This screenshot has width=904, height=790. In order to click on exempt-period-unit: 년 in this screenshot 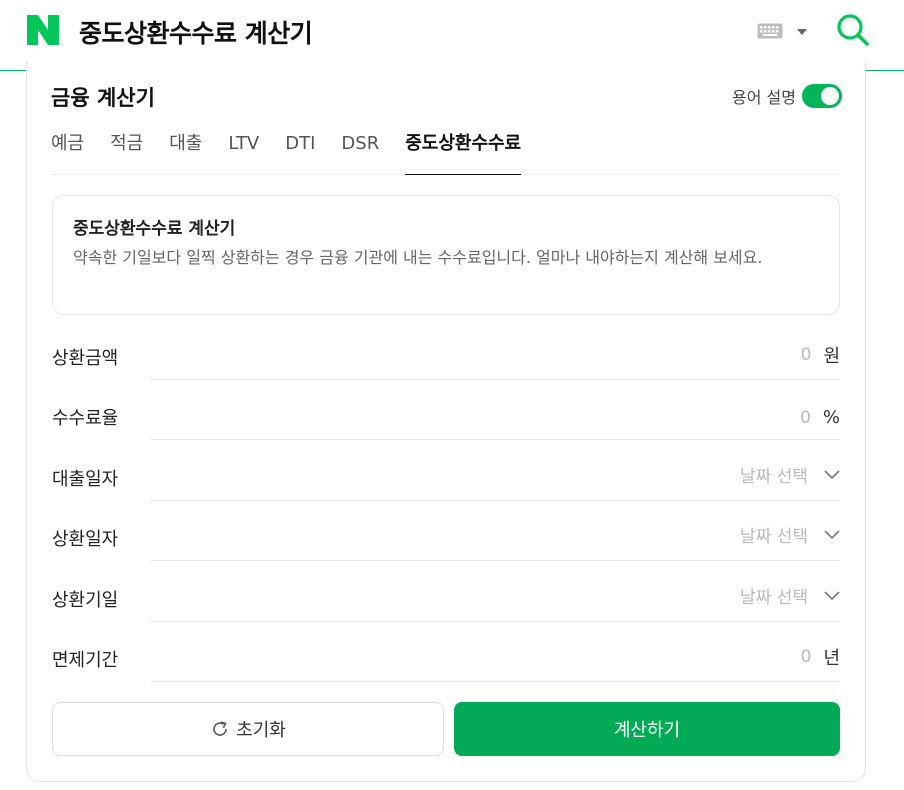, I will do `click(831, 658)`.